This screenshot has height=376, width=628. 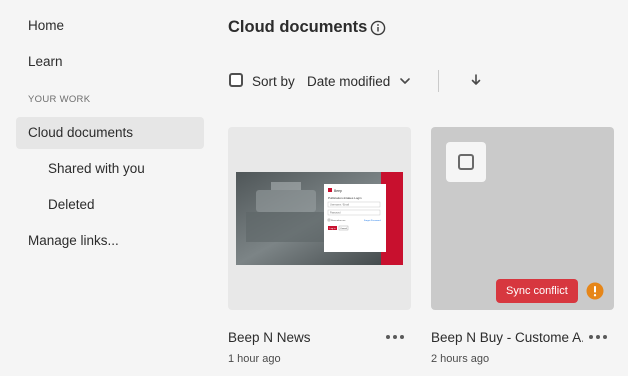 What do you see at coordinates (349, 81) in the screenshot?
I see `sort-value: Date modified` at bounding box center [349, 81].